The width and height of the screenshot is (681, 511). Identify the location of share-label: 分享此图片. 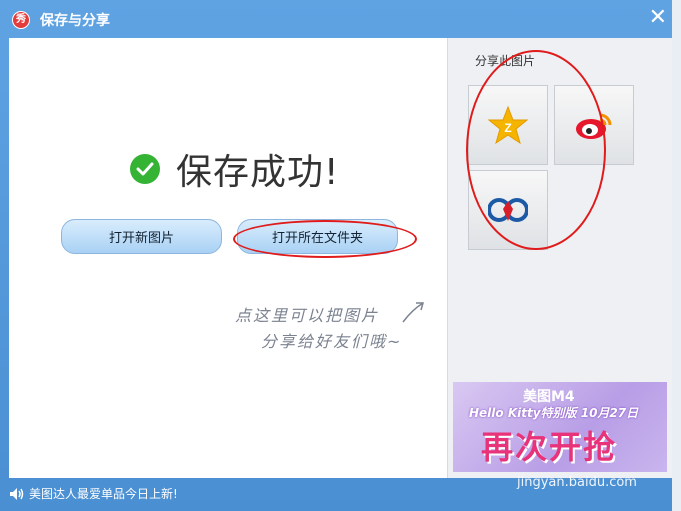
(505, 61).